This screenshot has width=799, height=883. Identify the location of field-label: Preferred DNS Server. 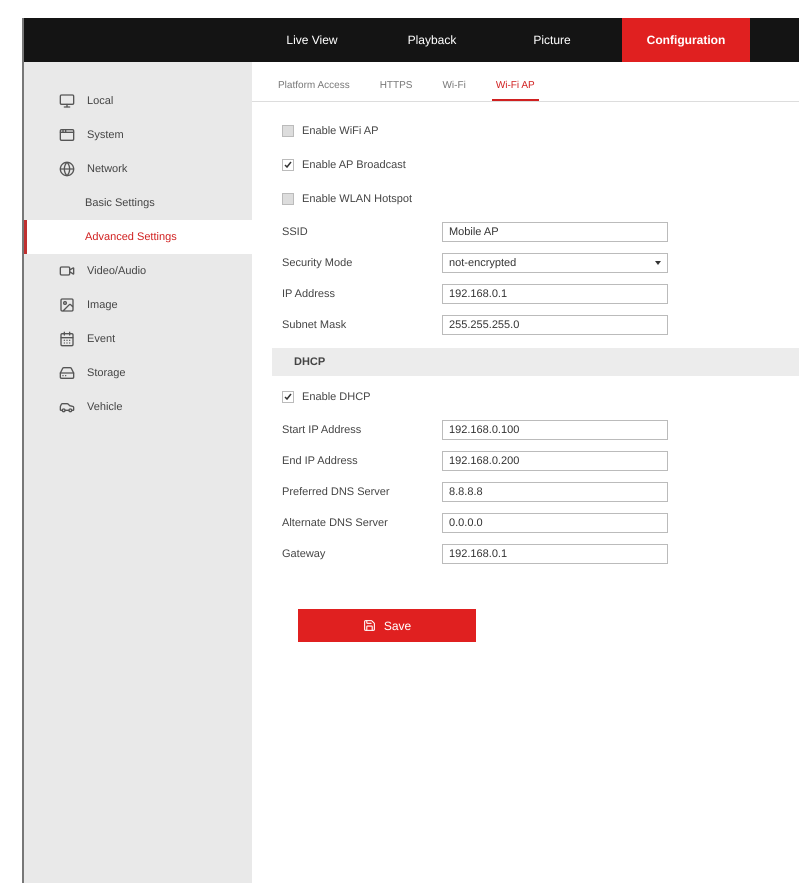
(336, 492).